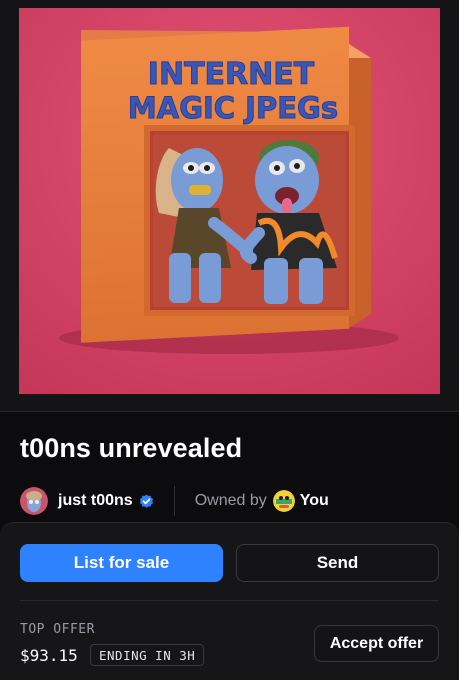  I want to click on creator-name: just t00ns, so click(95, 501).